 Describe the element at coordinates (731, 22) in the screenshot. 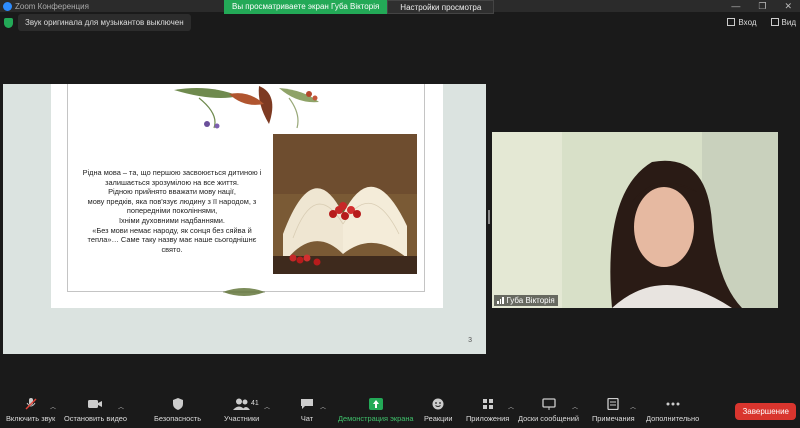

I see `login-icon` at that location.